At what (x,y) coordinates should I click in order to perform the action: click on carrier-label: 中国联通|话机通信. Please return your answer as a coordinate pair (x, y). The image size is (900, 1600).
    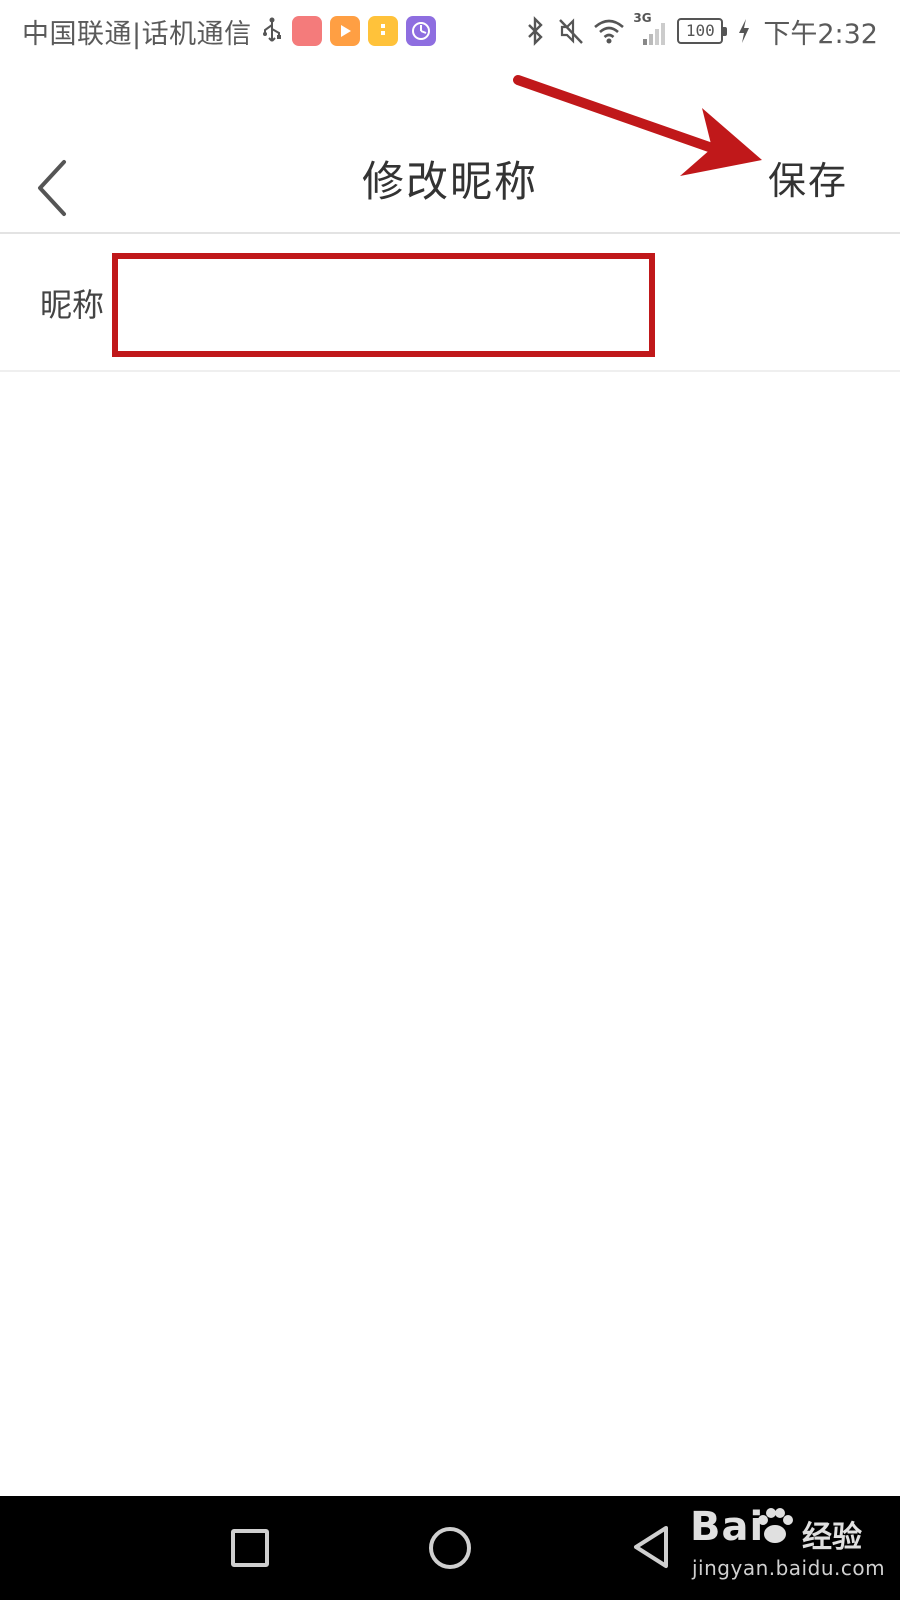
    Looking at the image, I should click on (137, 34).